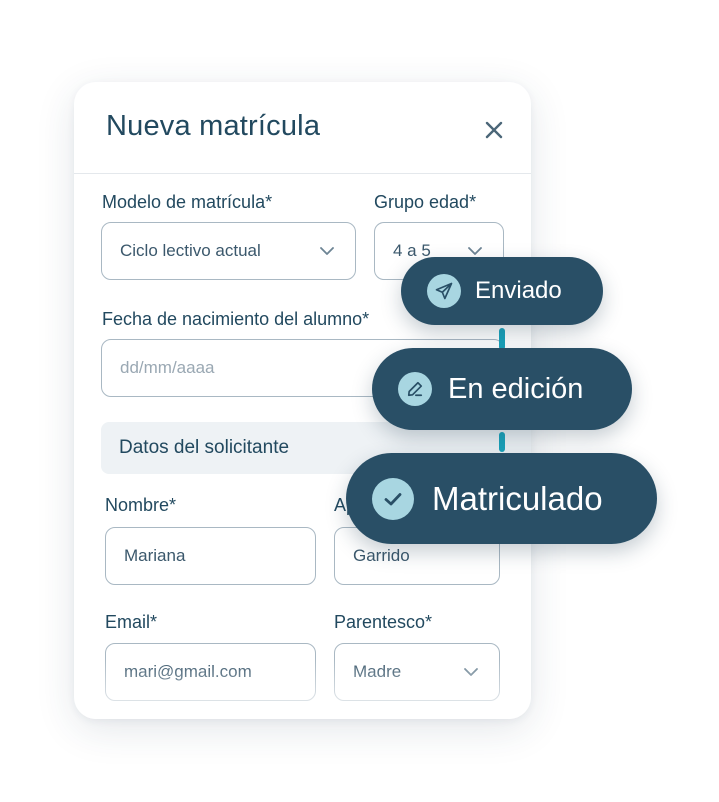 This screenshot has height=802, width=719. What do you see at coordinates (417, 672) in the screenshot?
I see `parentesco-select: Madre` at bounding box center [417, 672].